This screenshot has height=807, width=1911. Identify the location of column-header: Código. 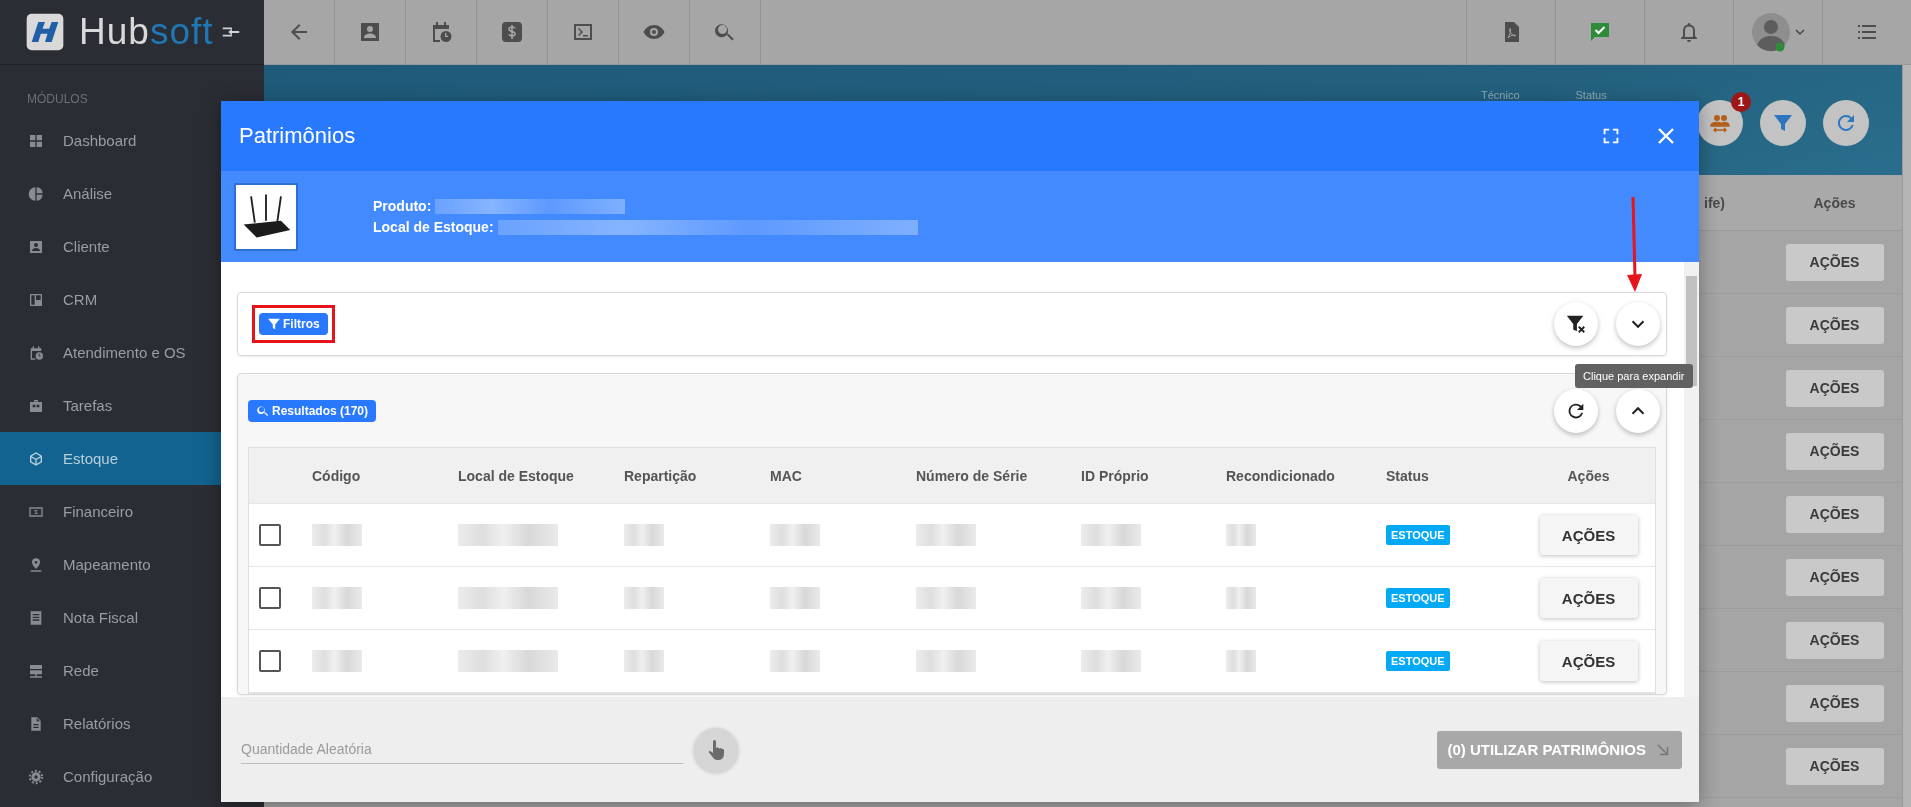
(336, 475).